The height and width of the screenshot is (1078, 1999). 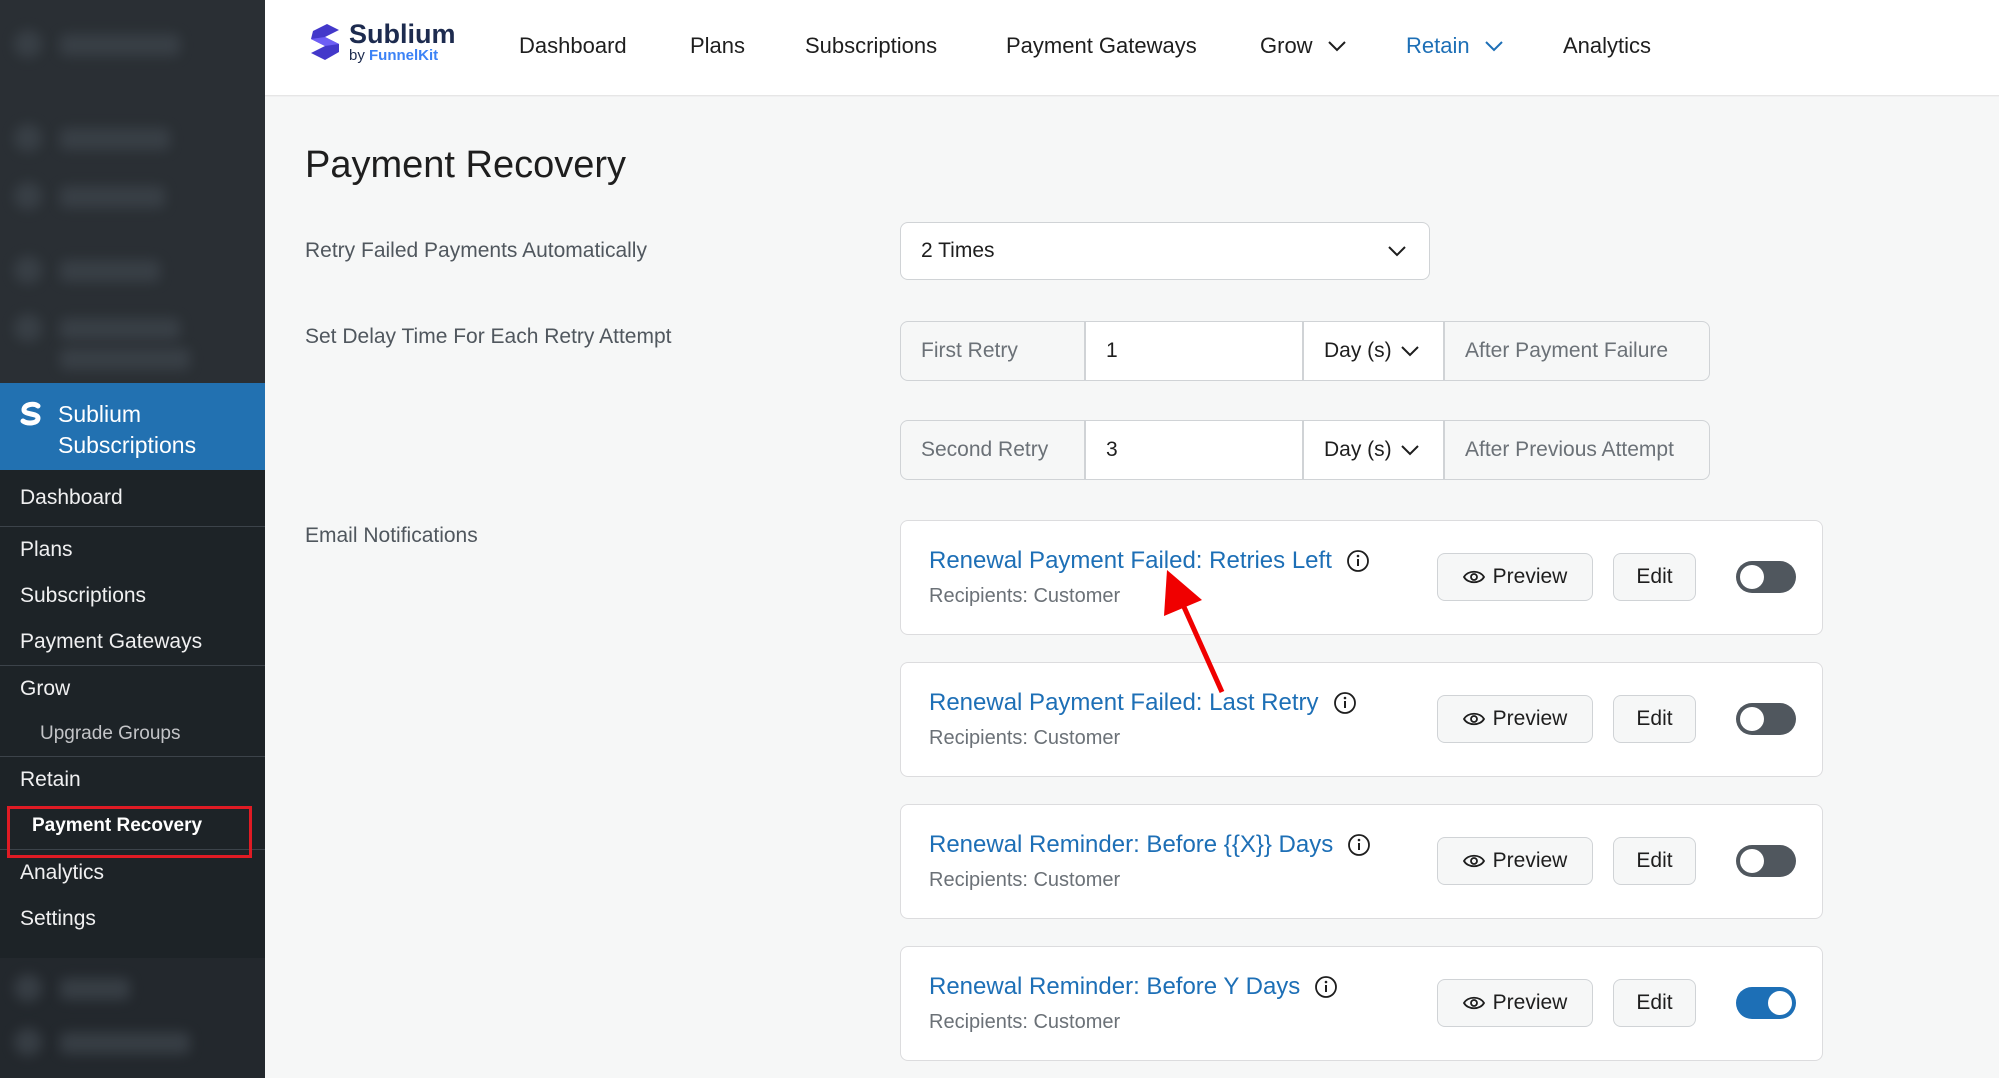 I want to click on retry-name: Second Retry, so click(x=992, y=450).